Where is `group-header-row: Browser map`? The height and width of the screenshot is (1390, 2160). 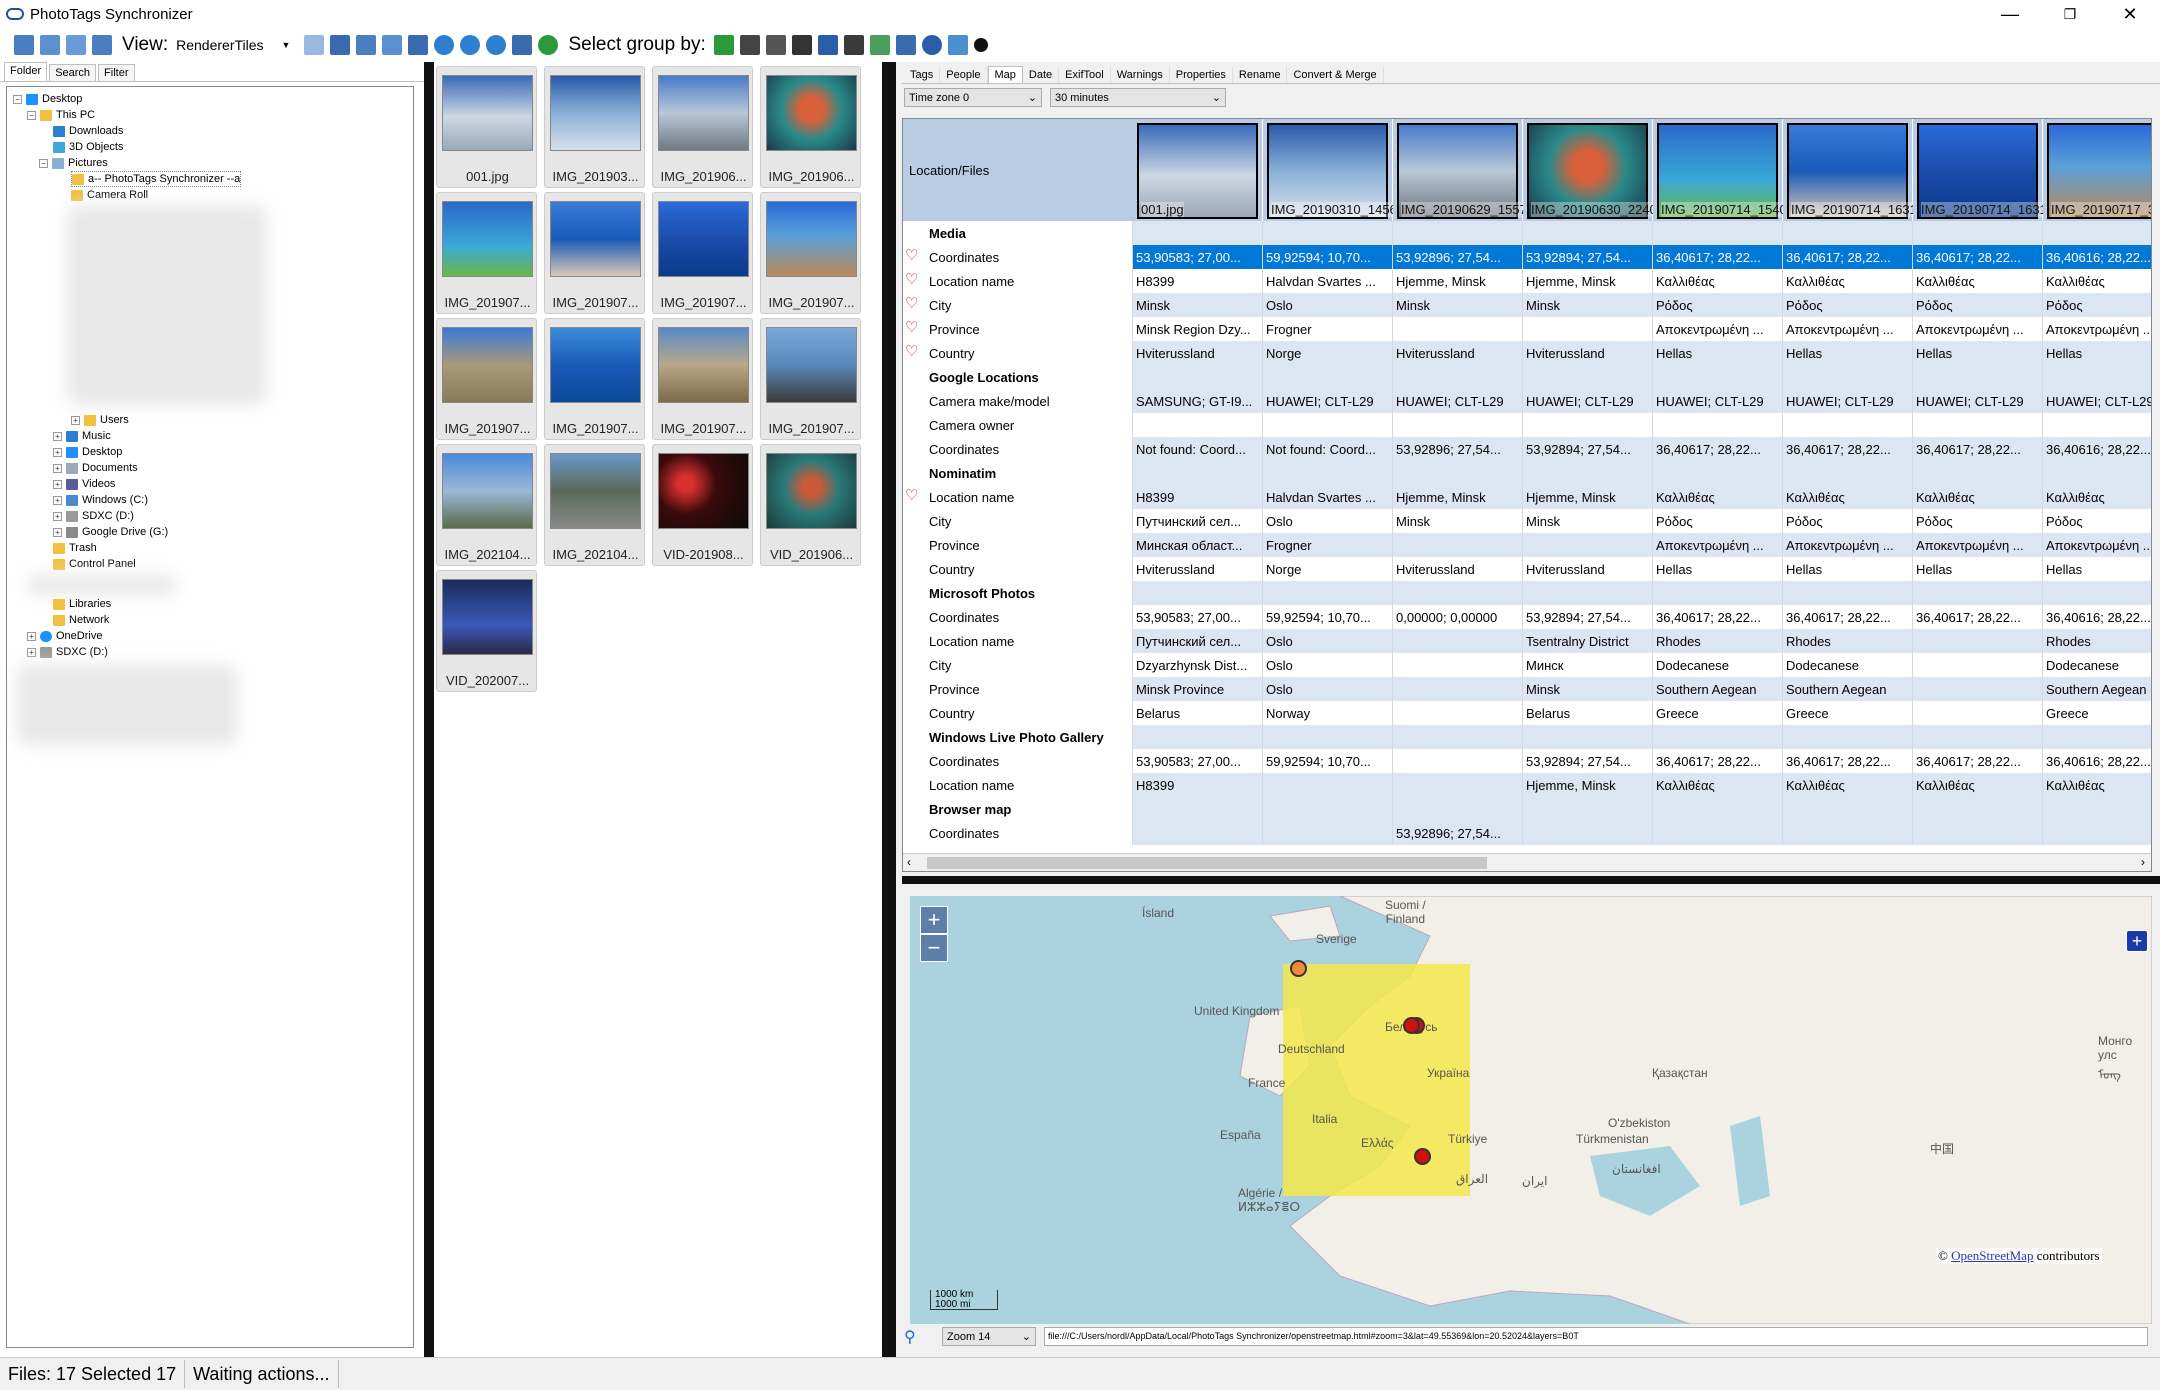
group-header-row: Browser map is located at coordinates (1527, 809).